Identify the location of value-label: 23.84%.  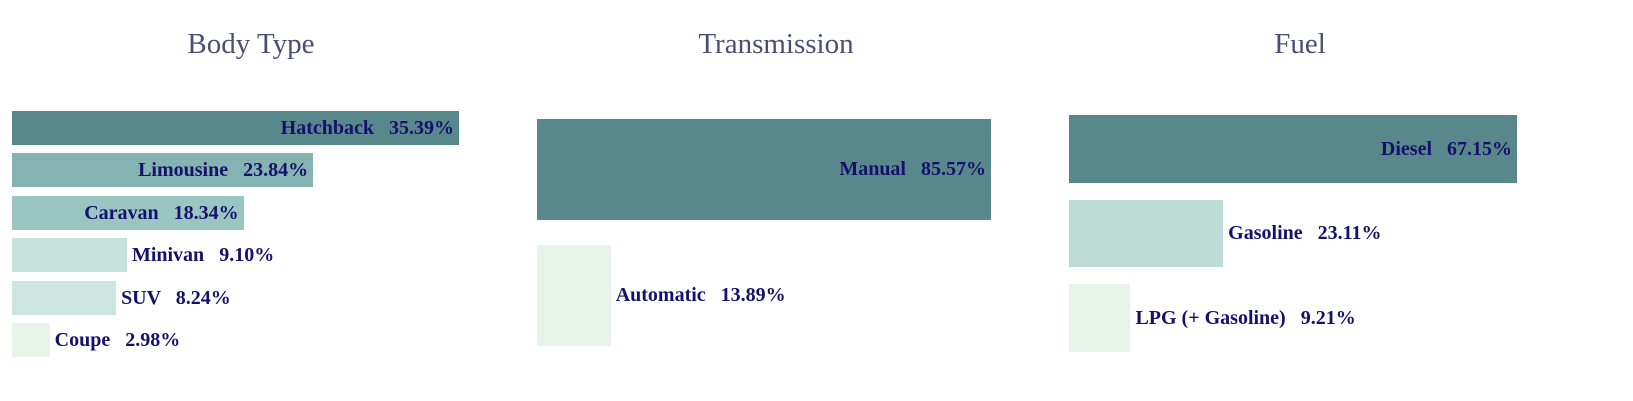
(276, 170).